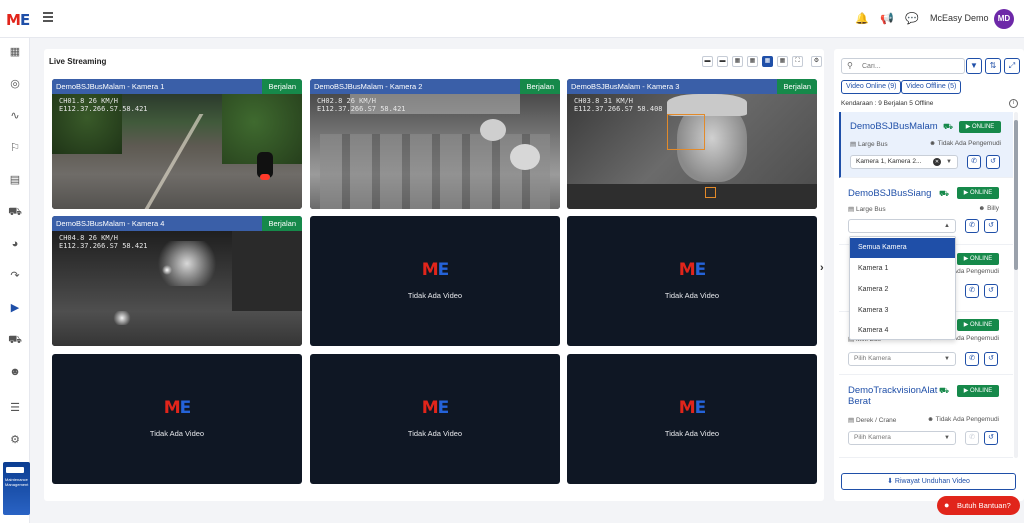 This screenshot has width=1024, height=523. I want to click on info-icon: i, so click(1013, 103).